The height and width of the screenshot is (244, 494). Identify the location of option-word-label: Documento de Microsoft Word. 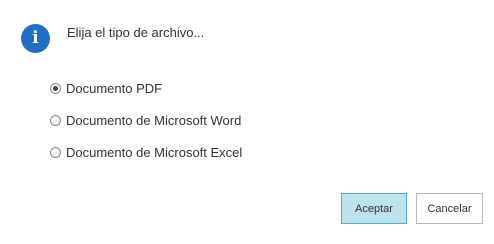
(154, 120).